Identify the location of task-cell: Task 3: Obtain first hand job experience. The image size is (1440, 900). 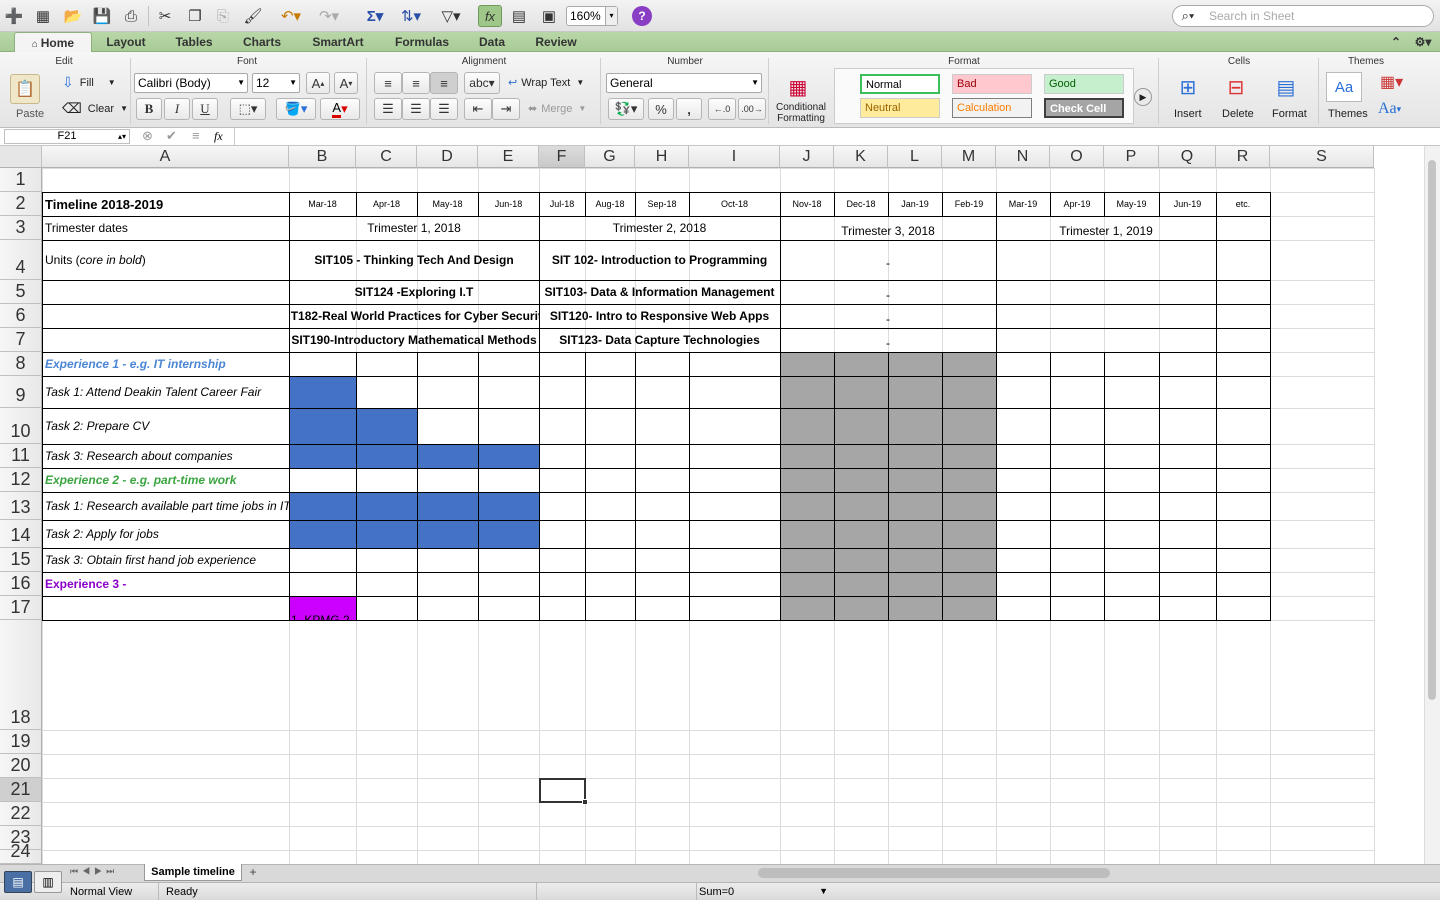
(165, 560).